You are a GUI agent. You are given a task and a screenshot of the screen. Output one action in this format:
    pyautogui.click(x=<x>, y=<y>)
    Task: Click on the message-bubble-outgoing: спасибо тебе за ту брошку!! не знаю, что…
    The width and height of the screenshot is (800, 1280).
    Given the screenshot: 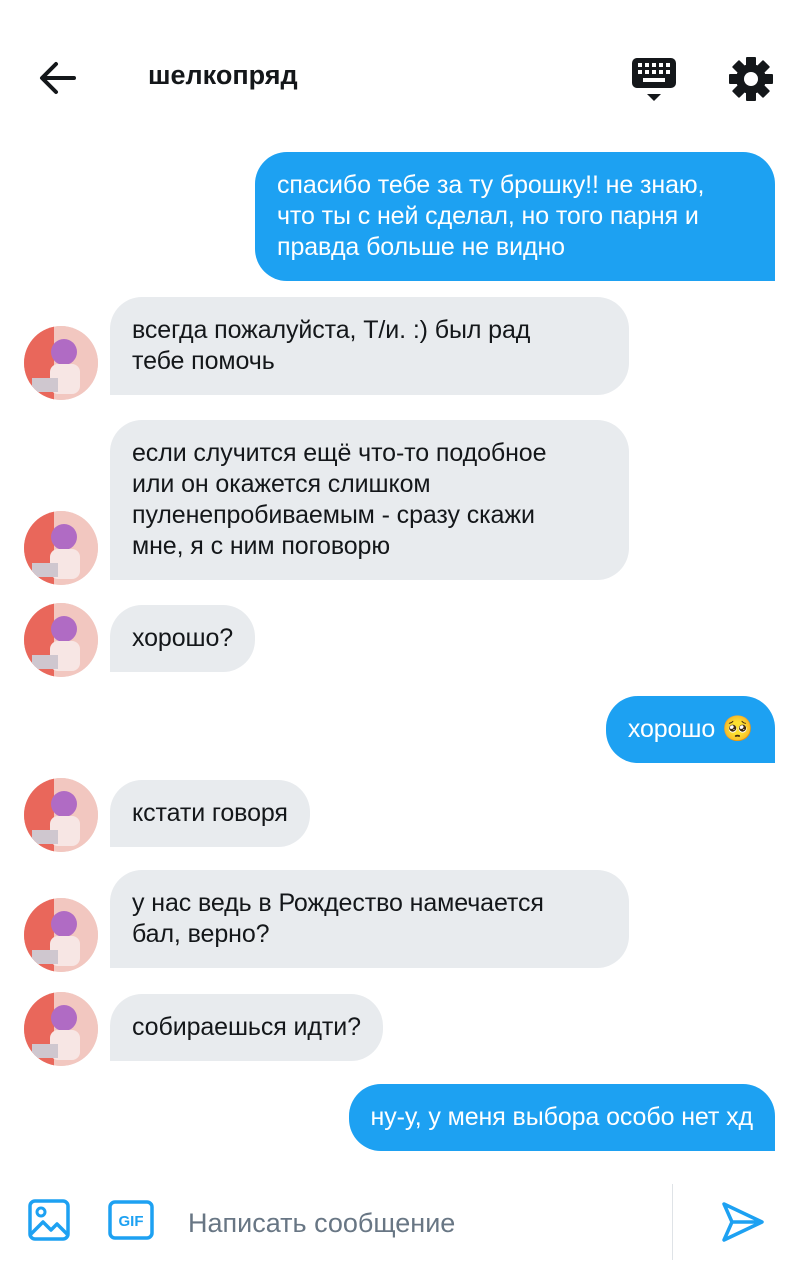 What is the action you would take?
    pyautogui.click(x=515, y=216)
    